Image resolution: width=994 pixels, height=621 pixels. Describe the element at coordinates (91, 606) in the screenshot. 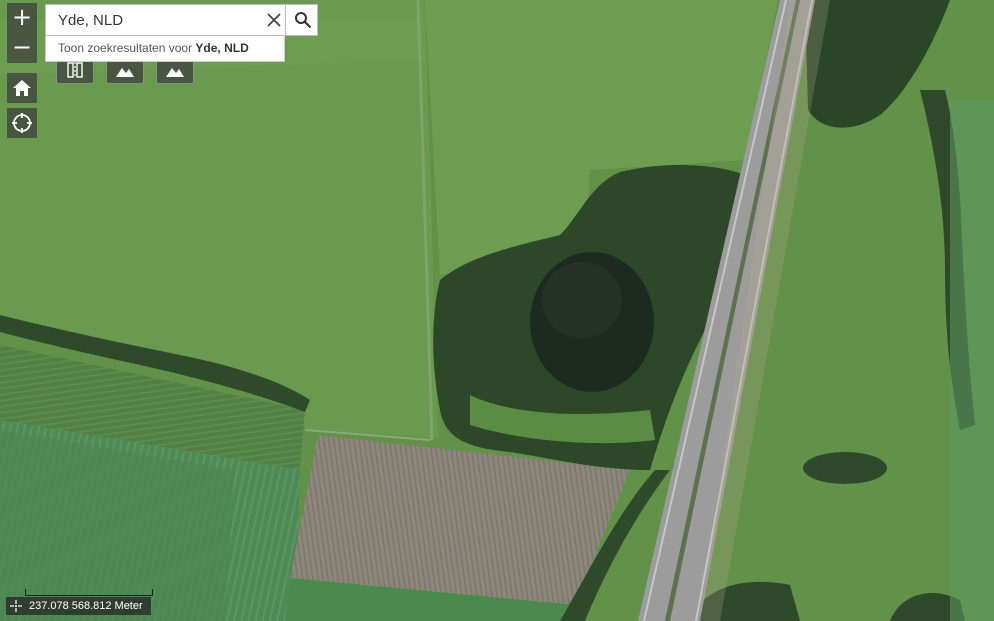

I see `coordinate-y: 568.812` at that location.